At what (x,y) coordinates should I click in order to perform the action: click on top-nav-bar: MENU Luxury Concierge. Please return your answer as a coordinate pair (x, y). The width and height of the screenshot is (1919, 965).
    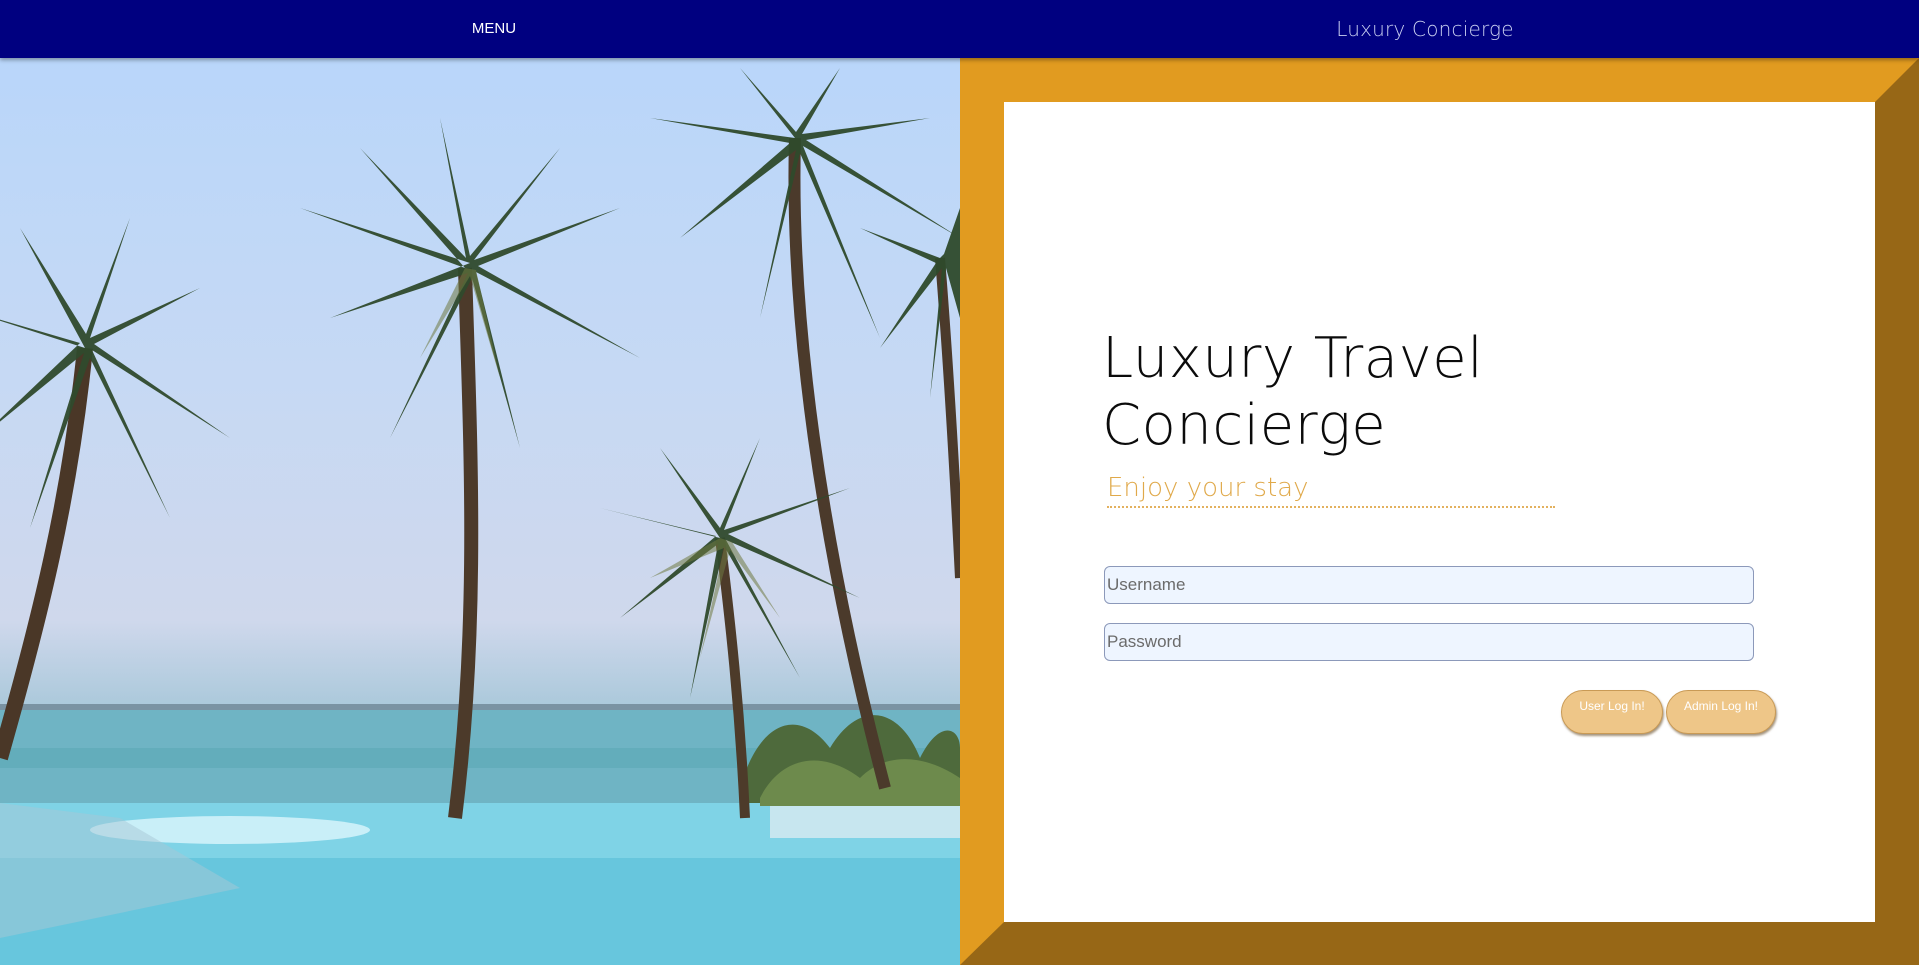
    Looking at the image, I should click on (959, 29).